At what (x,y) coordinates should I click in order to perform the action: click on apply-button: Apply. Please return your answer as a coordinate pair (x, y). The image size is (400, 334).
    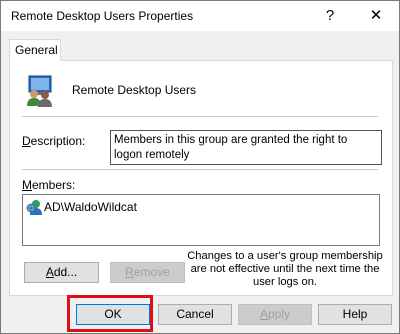
    Looking at the image, I should click on (275, 314).